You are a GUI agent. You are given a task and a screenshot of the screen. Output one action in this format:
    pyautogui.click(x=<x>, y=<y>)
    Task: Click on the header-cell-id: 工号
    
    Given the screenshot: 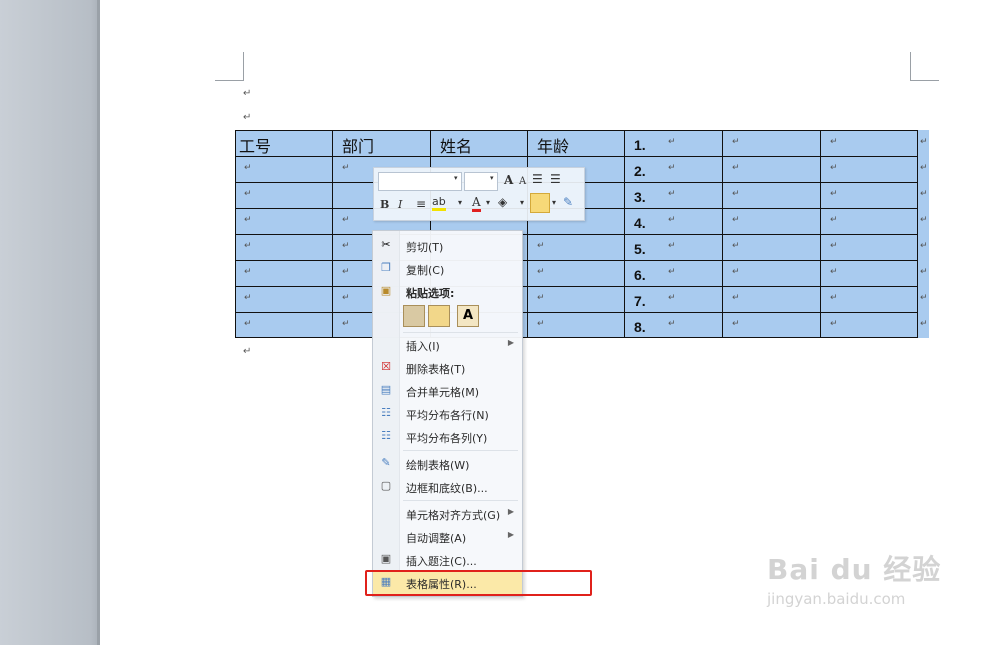 What is the action you would take?
    pyautogui.click(x=255, y=145)
    